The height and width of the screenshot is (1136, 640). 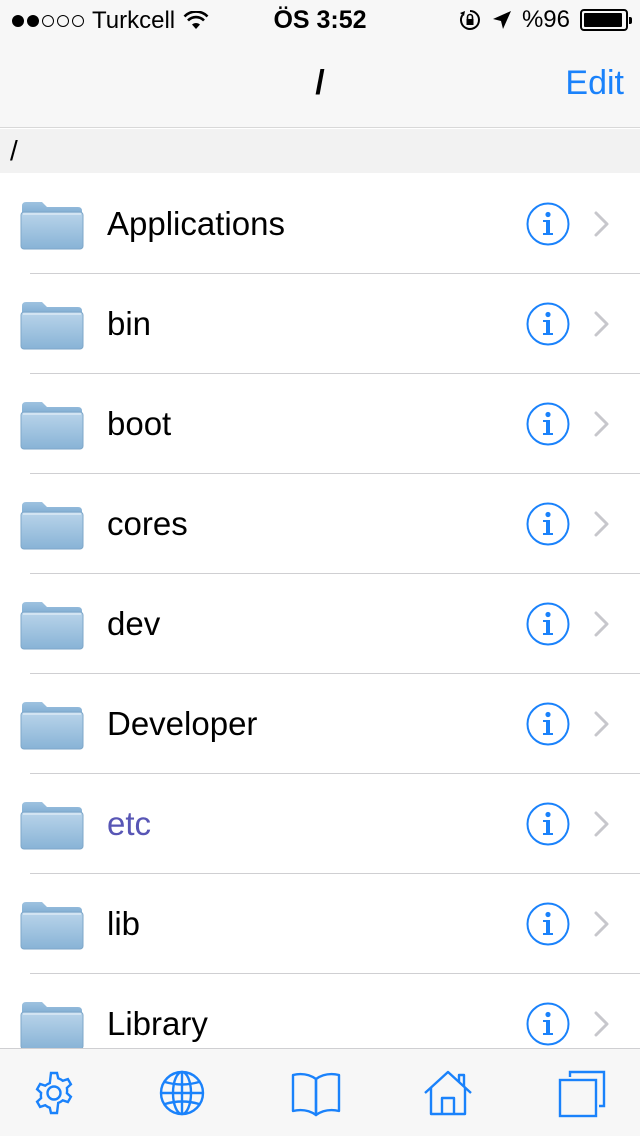 I want to click on tab-web, so click(x=182, y=1093).